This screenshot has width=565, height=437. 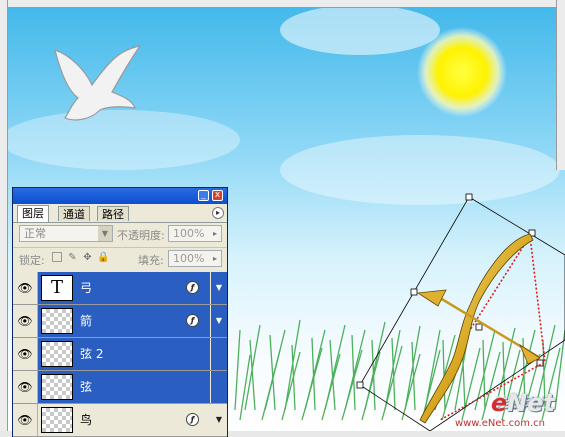 What do you see at coordinates (4, 215) in the screenshot?
I see `canvas-frame-left` at bounding box center [4, 215].